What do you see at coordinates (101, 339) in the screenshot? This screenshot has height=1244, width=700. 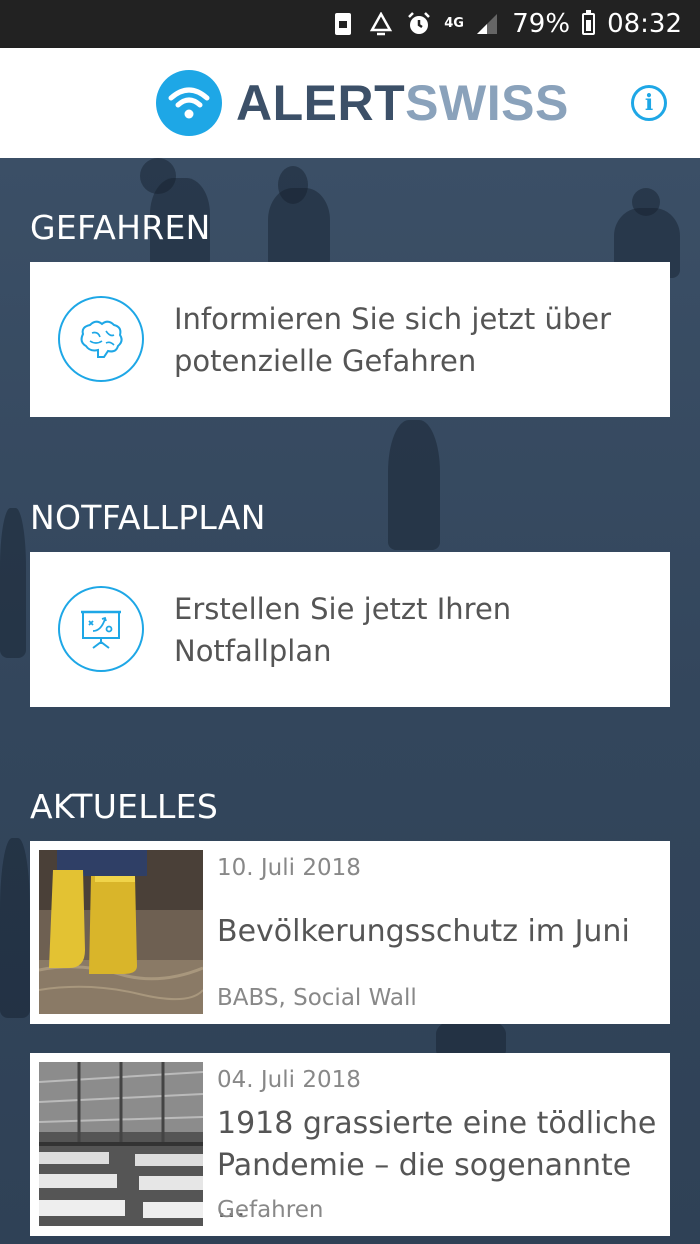 I see `brain-icon` at bounding box center [101, 339].